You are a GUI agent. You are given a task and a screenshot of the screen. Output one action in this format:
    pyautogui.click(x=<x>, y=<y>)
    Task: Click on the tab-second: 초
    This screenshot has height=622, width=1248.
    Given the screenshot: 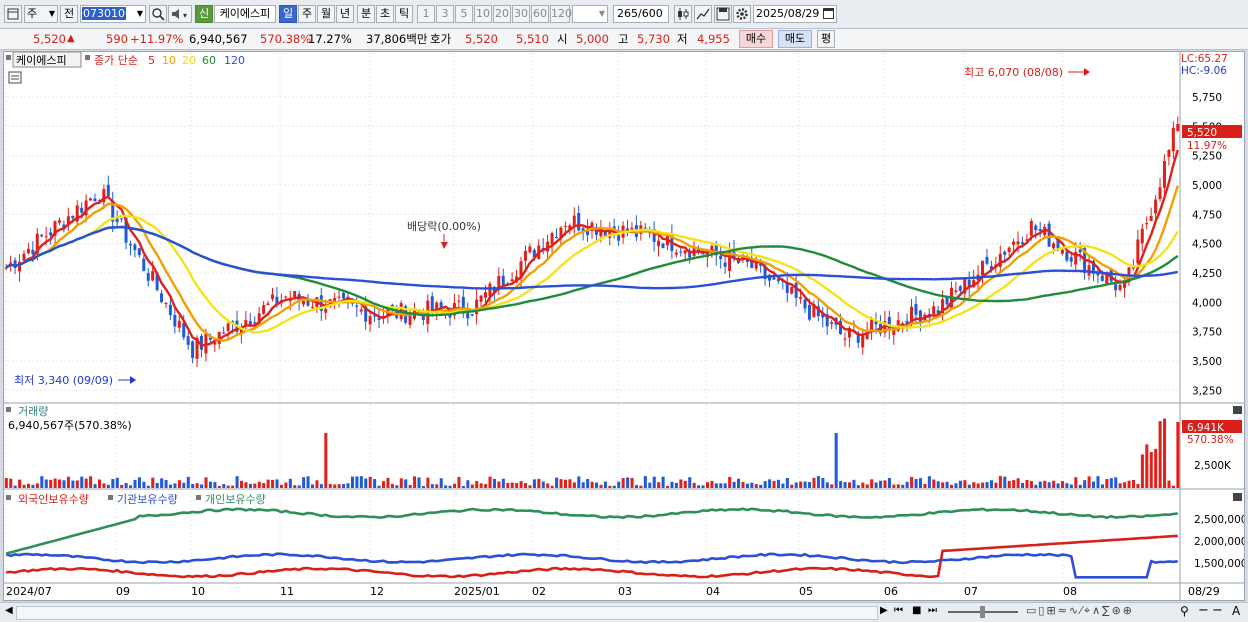 What is the action you would take?
    pyautogui.click(x=385, y=14)
    